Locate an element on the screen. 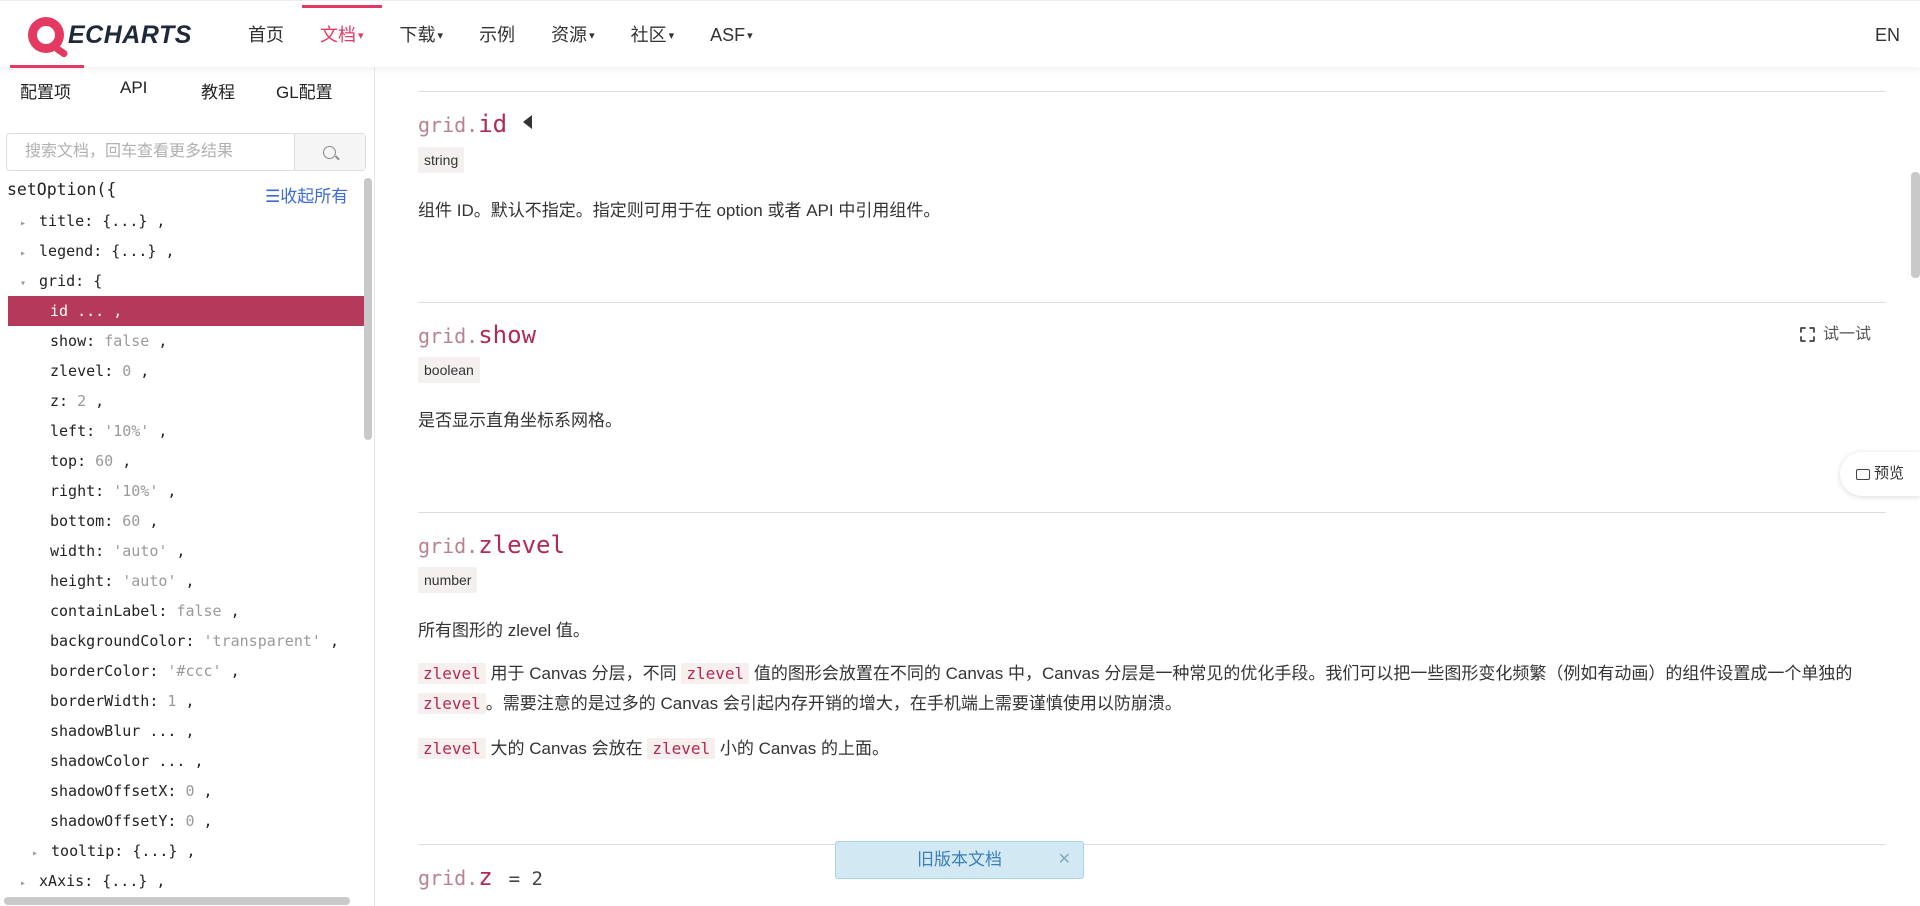 This screenshot has width=1920, height=906. tree-key: borderWidth is located at coordinates (100, 701).